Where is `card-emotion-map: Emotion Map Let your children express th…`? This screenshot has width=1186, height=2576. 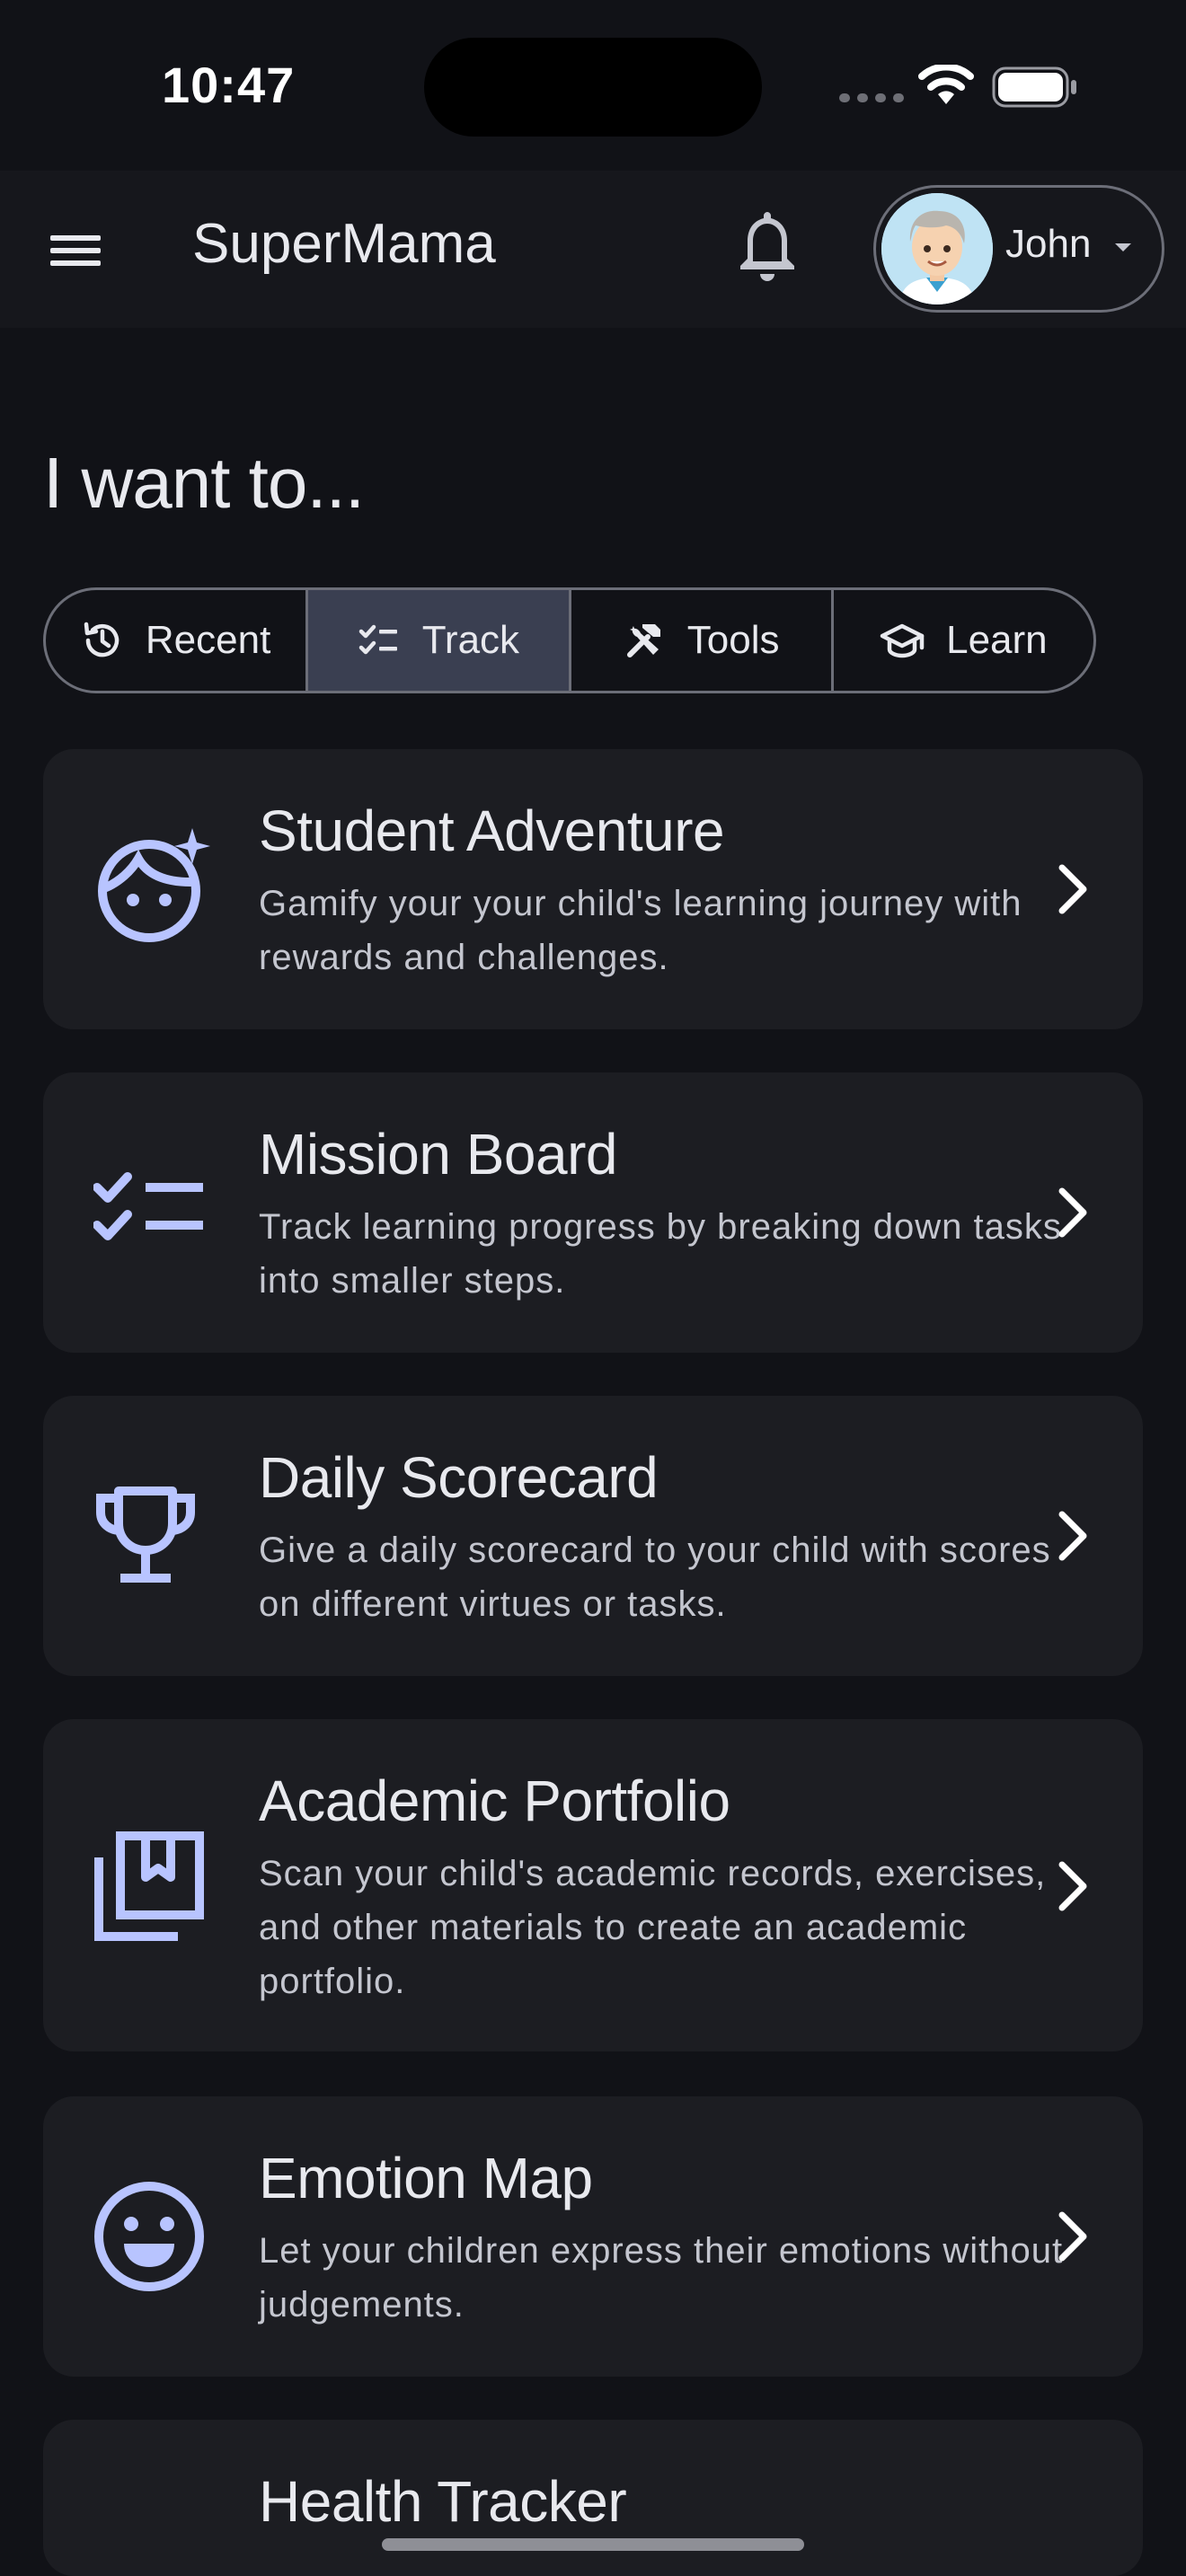
card-emotion-map: Emotion Map Let your children express th… is located at coordinates (593, 2236).